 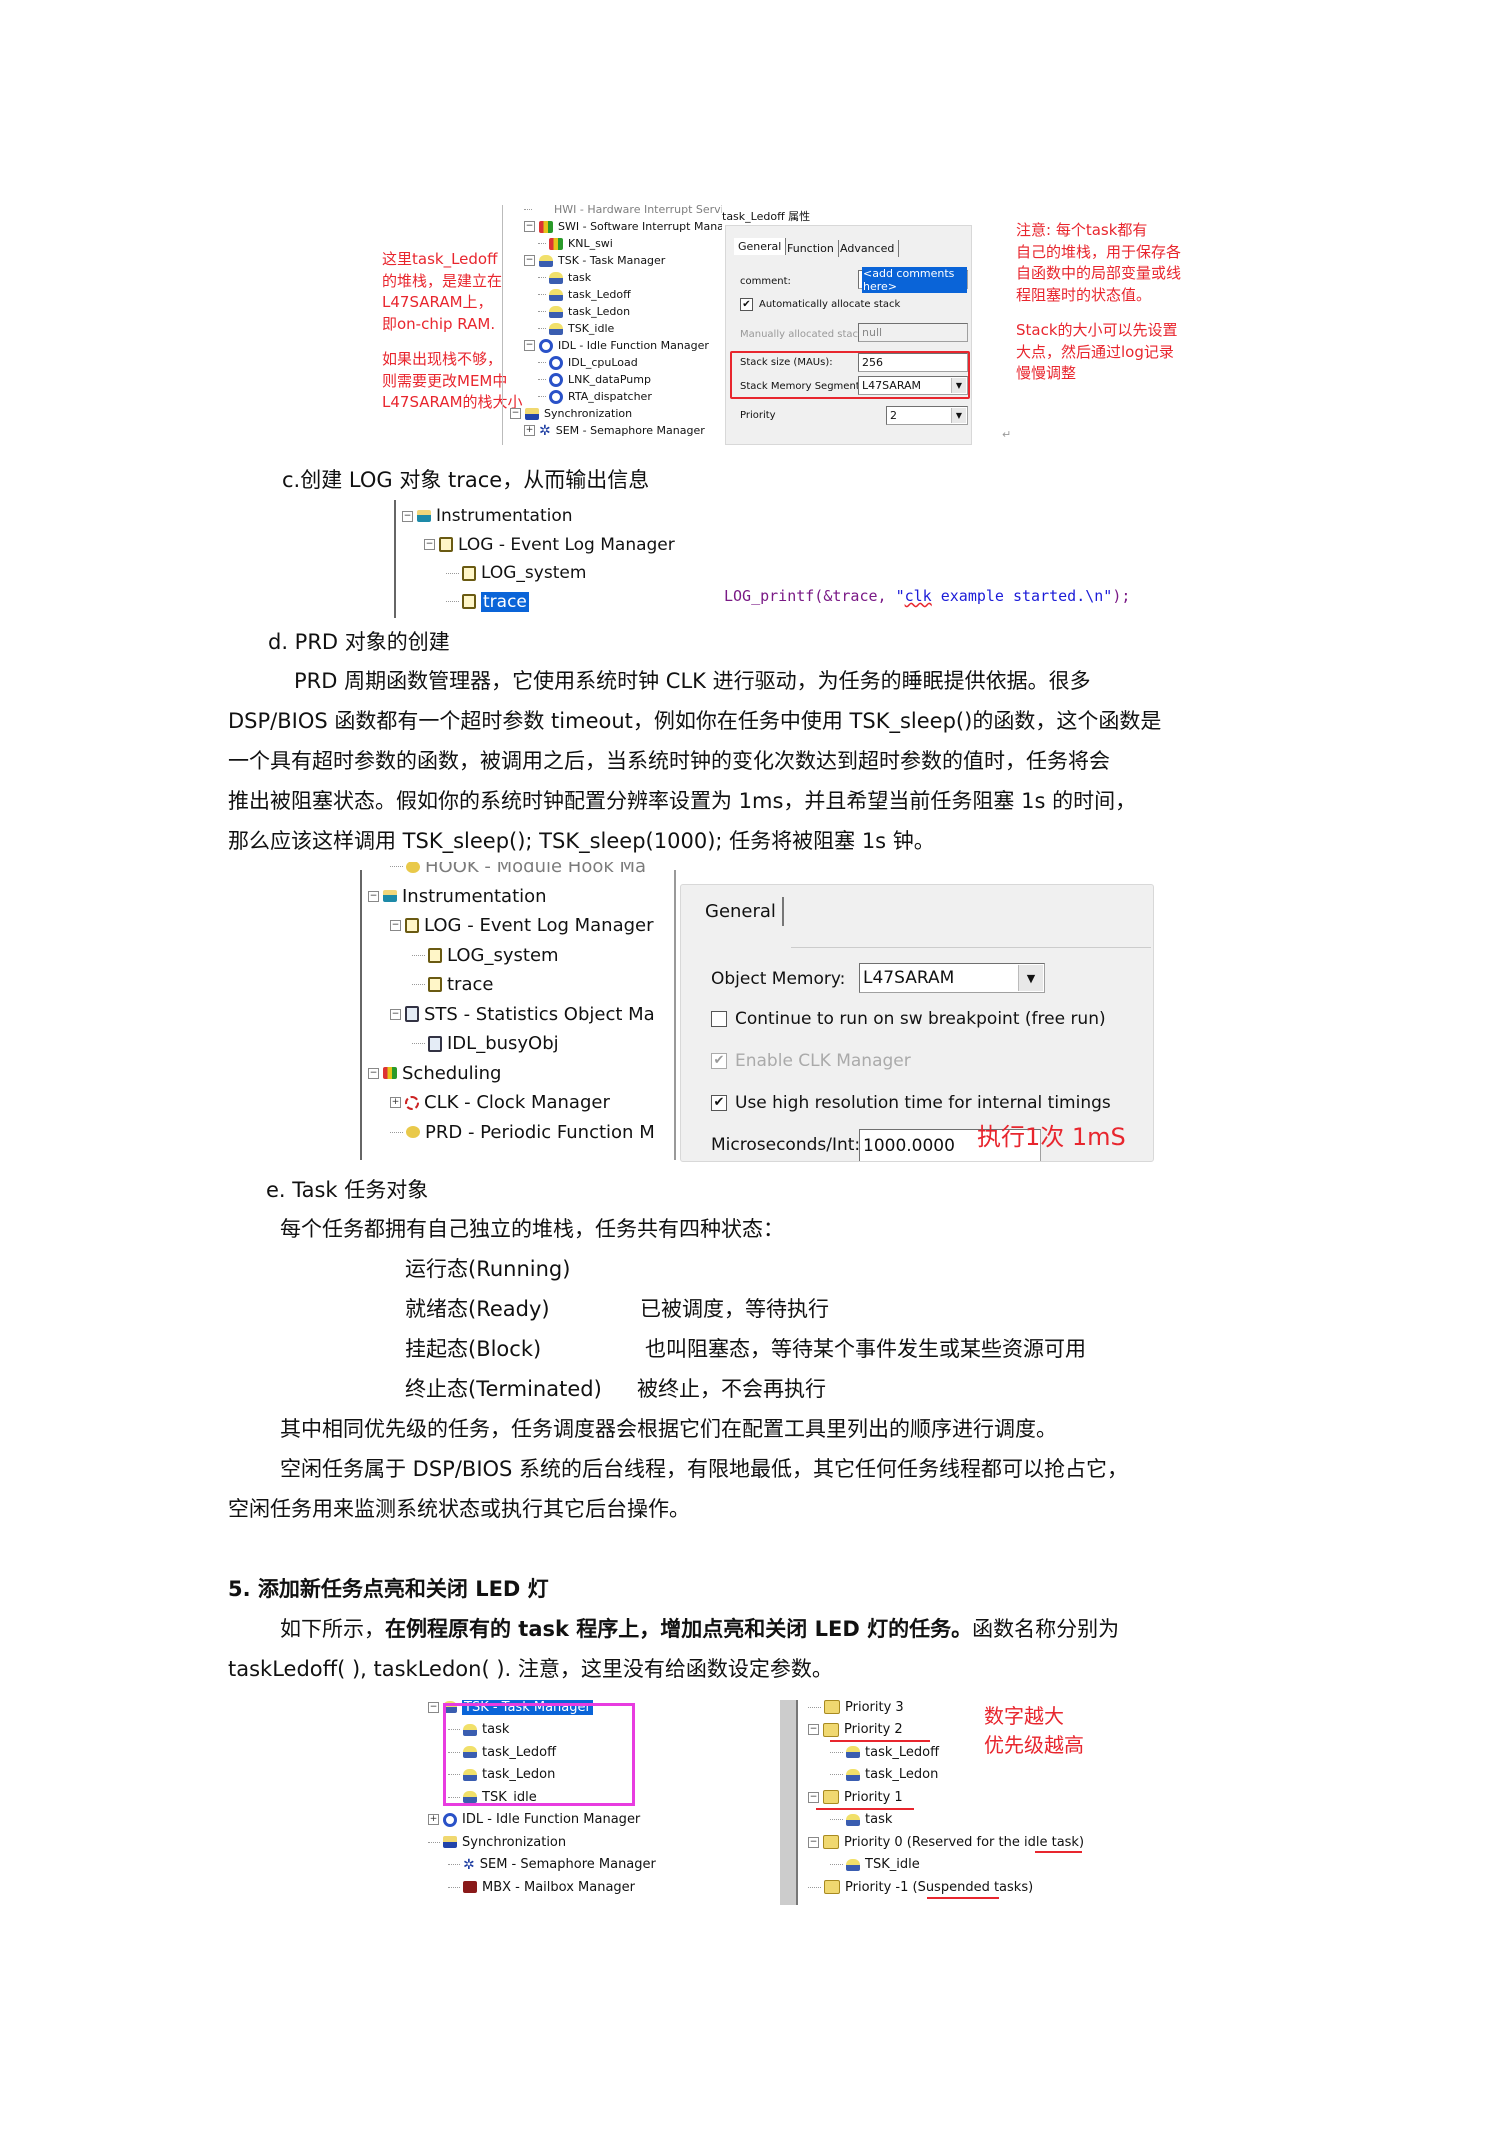 I want to click on tree-item: − Priority 2, so click(x=855, y=1730).